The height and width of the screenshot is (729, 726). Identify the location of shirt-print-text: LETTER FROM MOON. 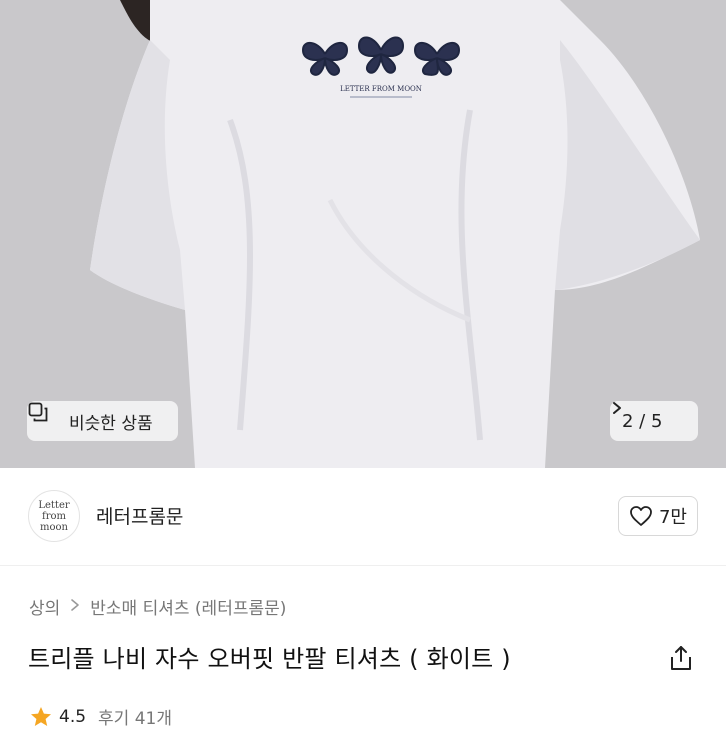
(381, 89).